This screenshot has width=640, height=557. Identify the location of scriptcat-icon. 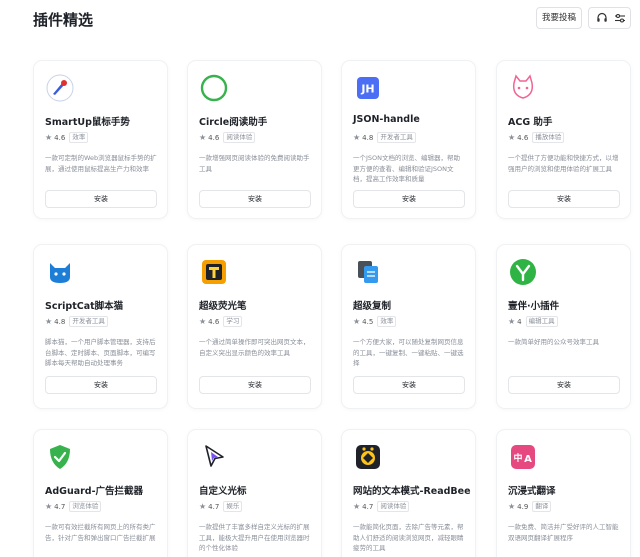
(60, 272).